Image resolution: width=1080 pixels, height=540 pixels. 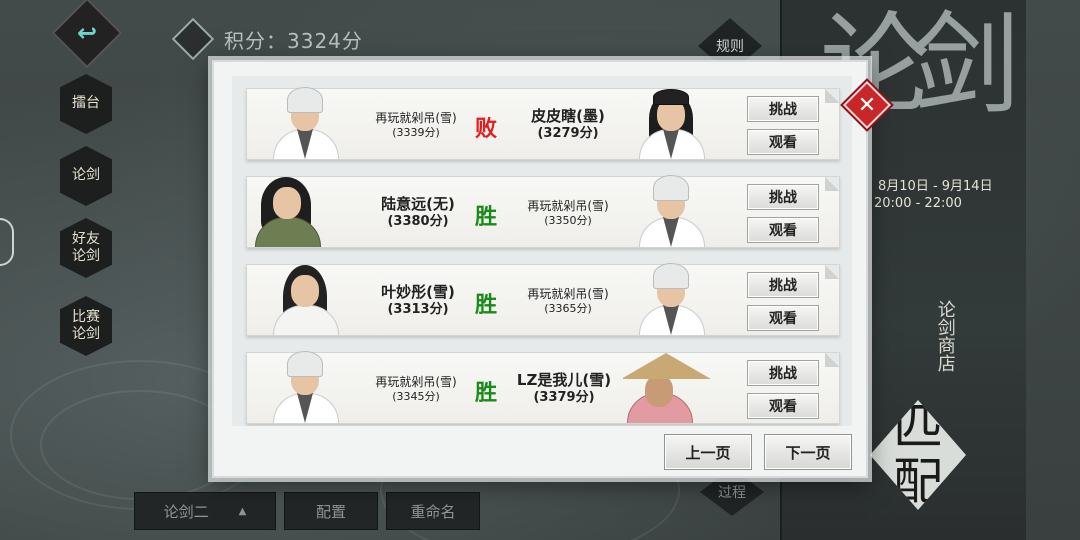 I want to click on close-icon: ✕, so click(x=867, y=105).